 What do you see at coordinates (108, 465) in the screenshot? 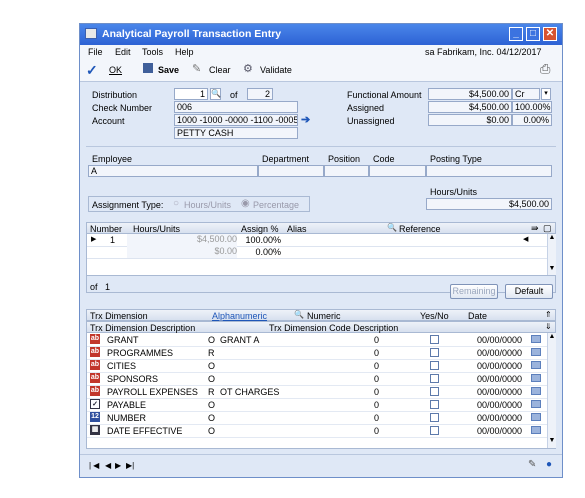
I see `record-nav-prev-icon: ◀` at bounding box center [108, 465].